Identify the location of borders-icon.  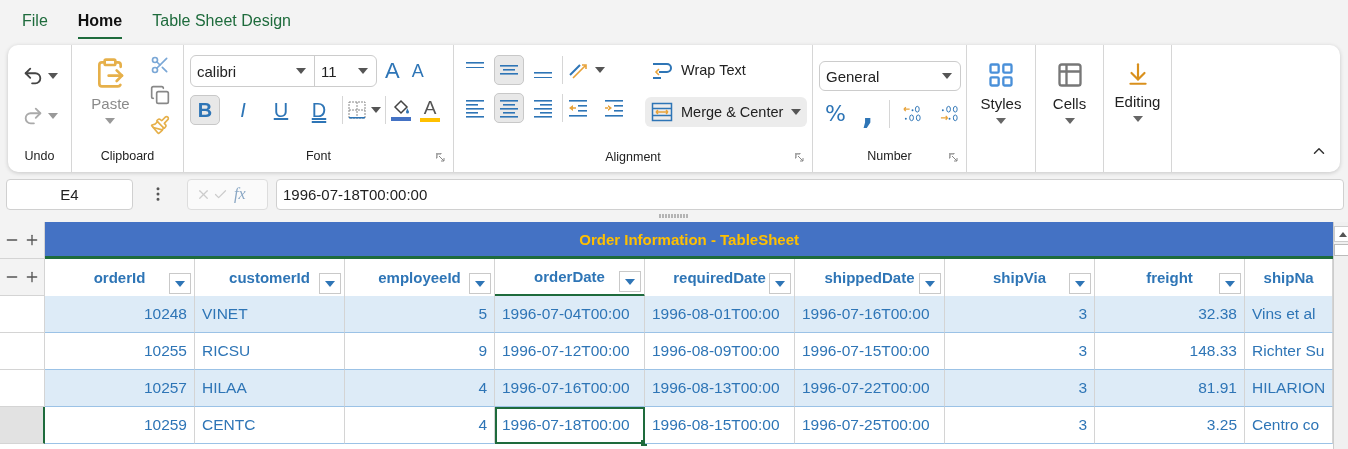
(357, 110).